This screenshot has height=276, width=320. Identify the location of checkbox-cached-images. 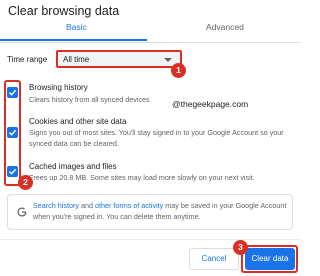
(12, 171).